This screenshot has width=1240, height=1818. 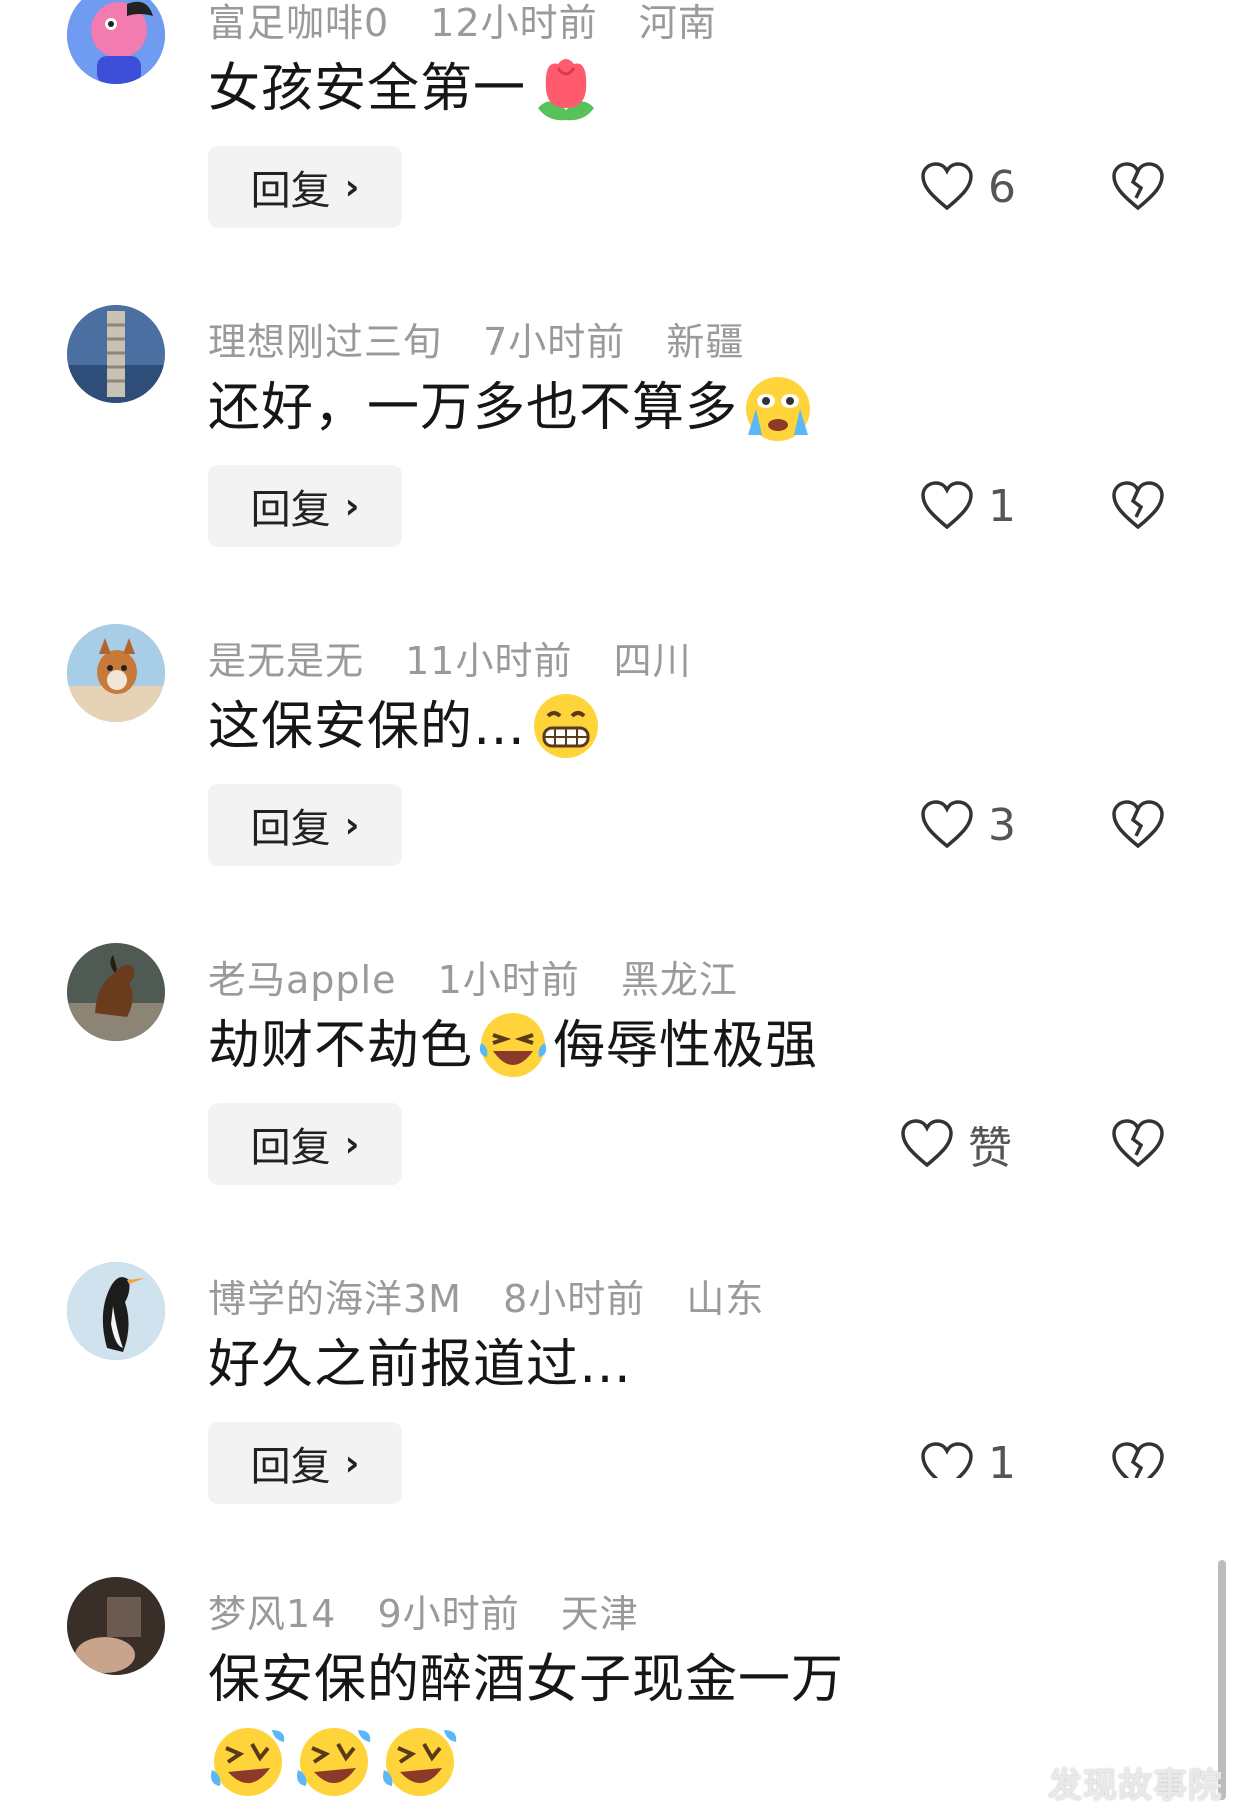 What do you see at coordinates (448, 1614) in the screenshot?
I see `timestamp: 9小时前` at bounding box center [448, 1614].